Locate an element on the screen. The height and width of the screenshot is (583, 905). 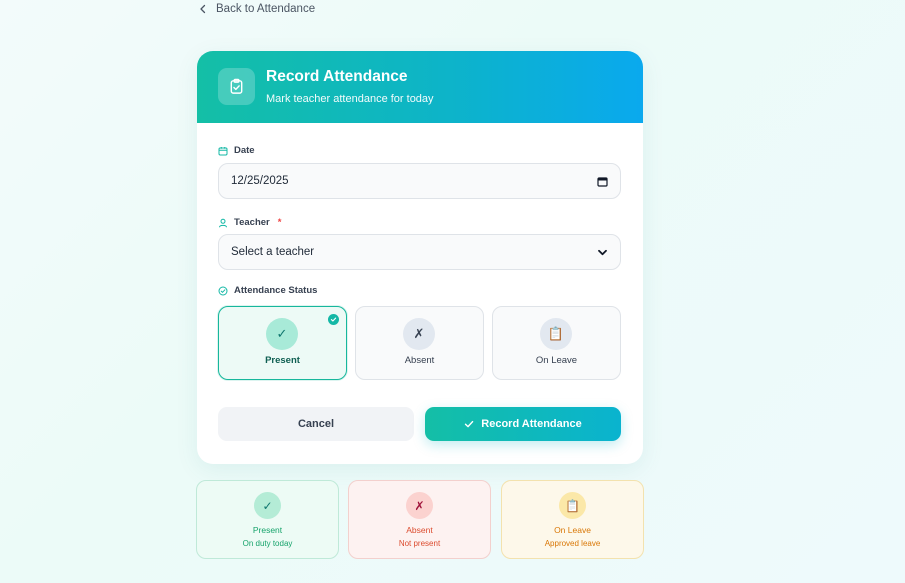
summary-card-absent: ✗ Absent Not present is located at coordinates (419, 519).